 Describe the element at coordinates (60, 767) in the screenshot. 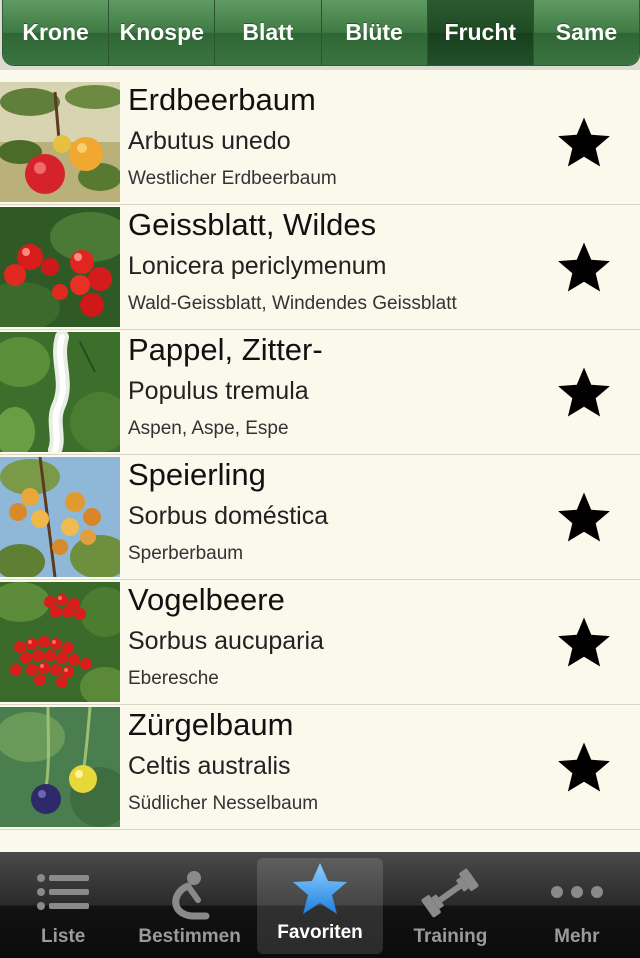

I see `plant-thumbnail-zuergelbaum` at that location.